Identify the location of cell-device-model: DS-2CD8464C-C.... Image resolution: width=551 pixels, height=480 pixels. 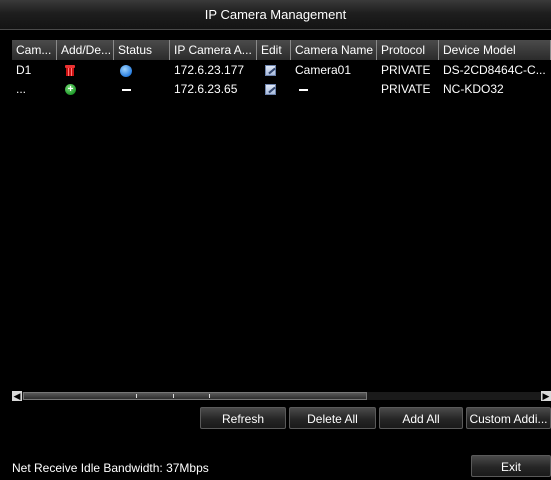
(494, 70).